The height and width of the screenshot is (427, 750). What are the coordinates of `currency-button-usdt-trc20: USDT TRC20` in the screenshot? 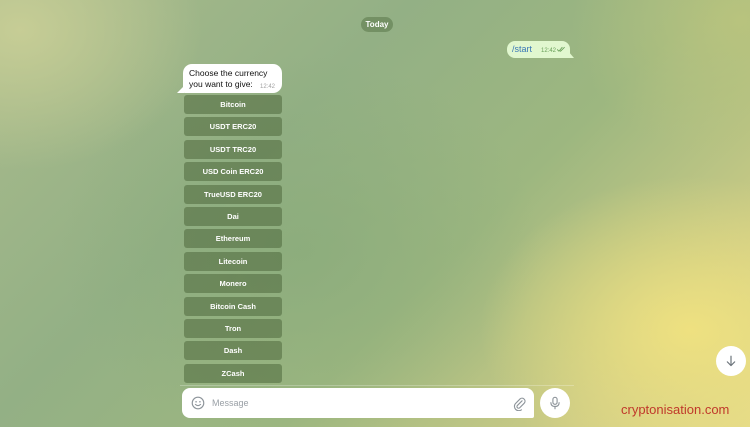 It's located at (233, 149).